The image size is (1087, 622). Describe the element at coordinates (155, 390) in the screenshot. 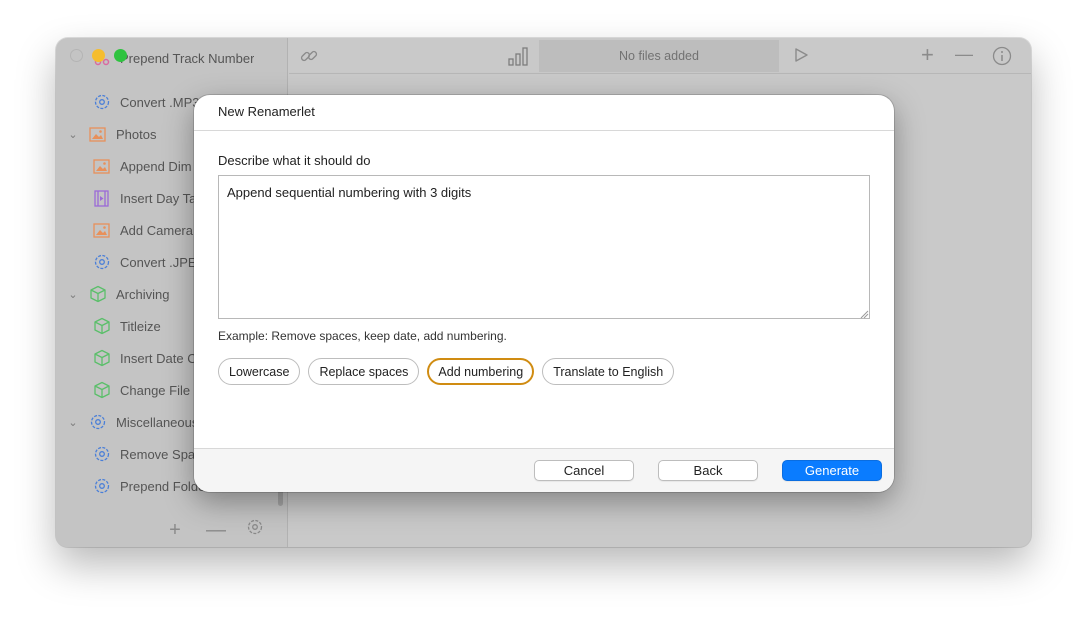

I see `sidebar-item-label: Change File` at that location.